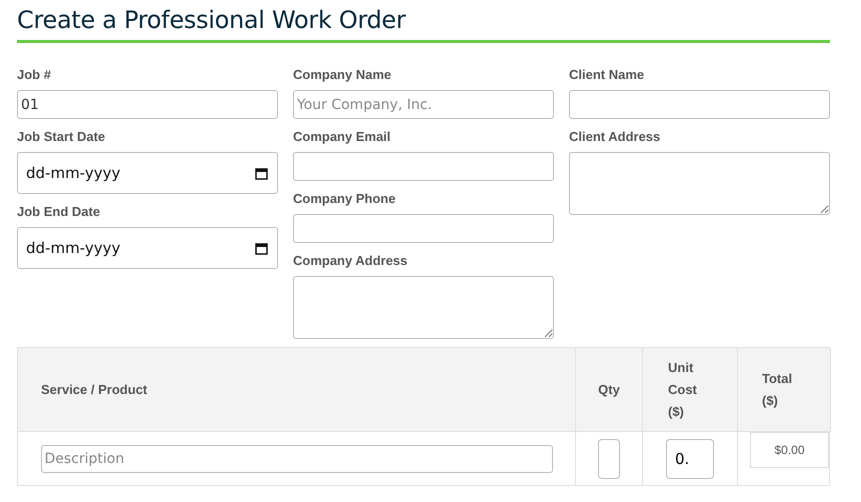 The width and height of the screenshot is (861, 502). What do you see at coordinates (61, 136) in the screenshot?
I see `field-label: Job Start Date` at bounding box center [61, 136].